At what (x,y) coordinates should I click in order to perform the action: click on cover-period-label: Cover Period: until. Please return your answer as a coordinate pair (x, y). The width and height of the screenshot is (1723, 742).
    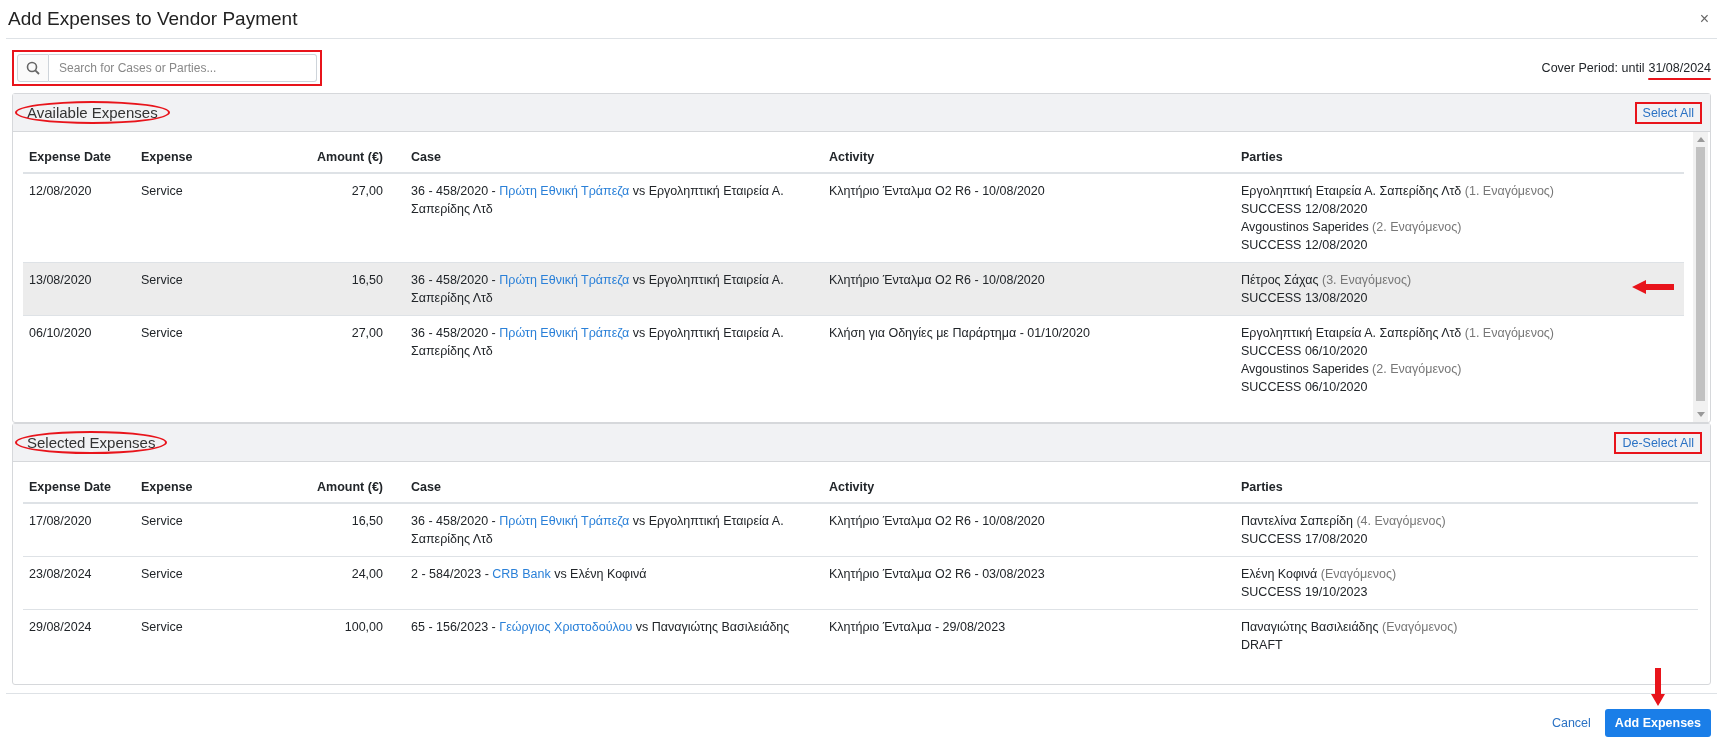
    Looking at the image, I should click on (1593, 68).